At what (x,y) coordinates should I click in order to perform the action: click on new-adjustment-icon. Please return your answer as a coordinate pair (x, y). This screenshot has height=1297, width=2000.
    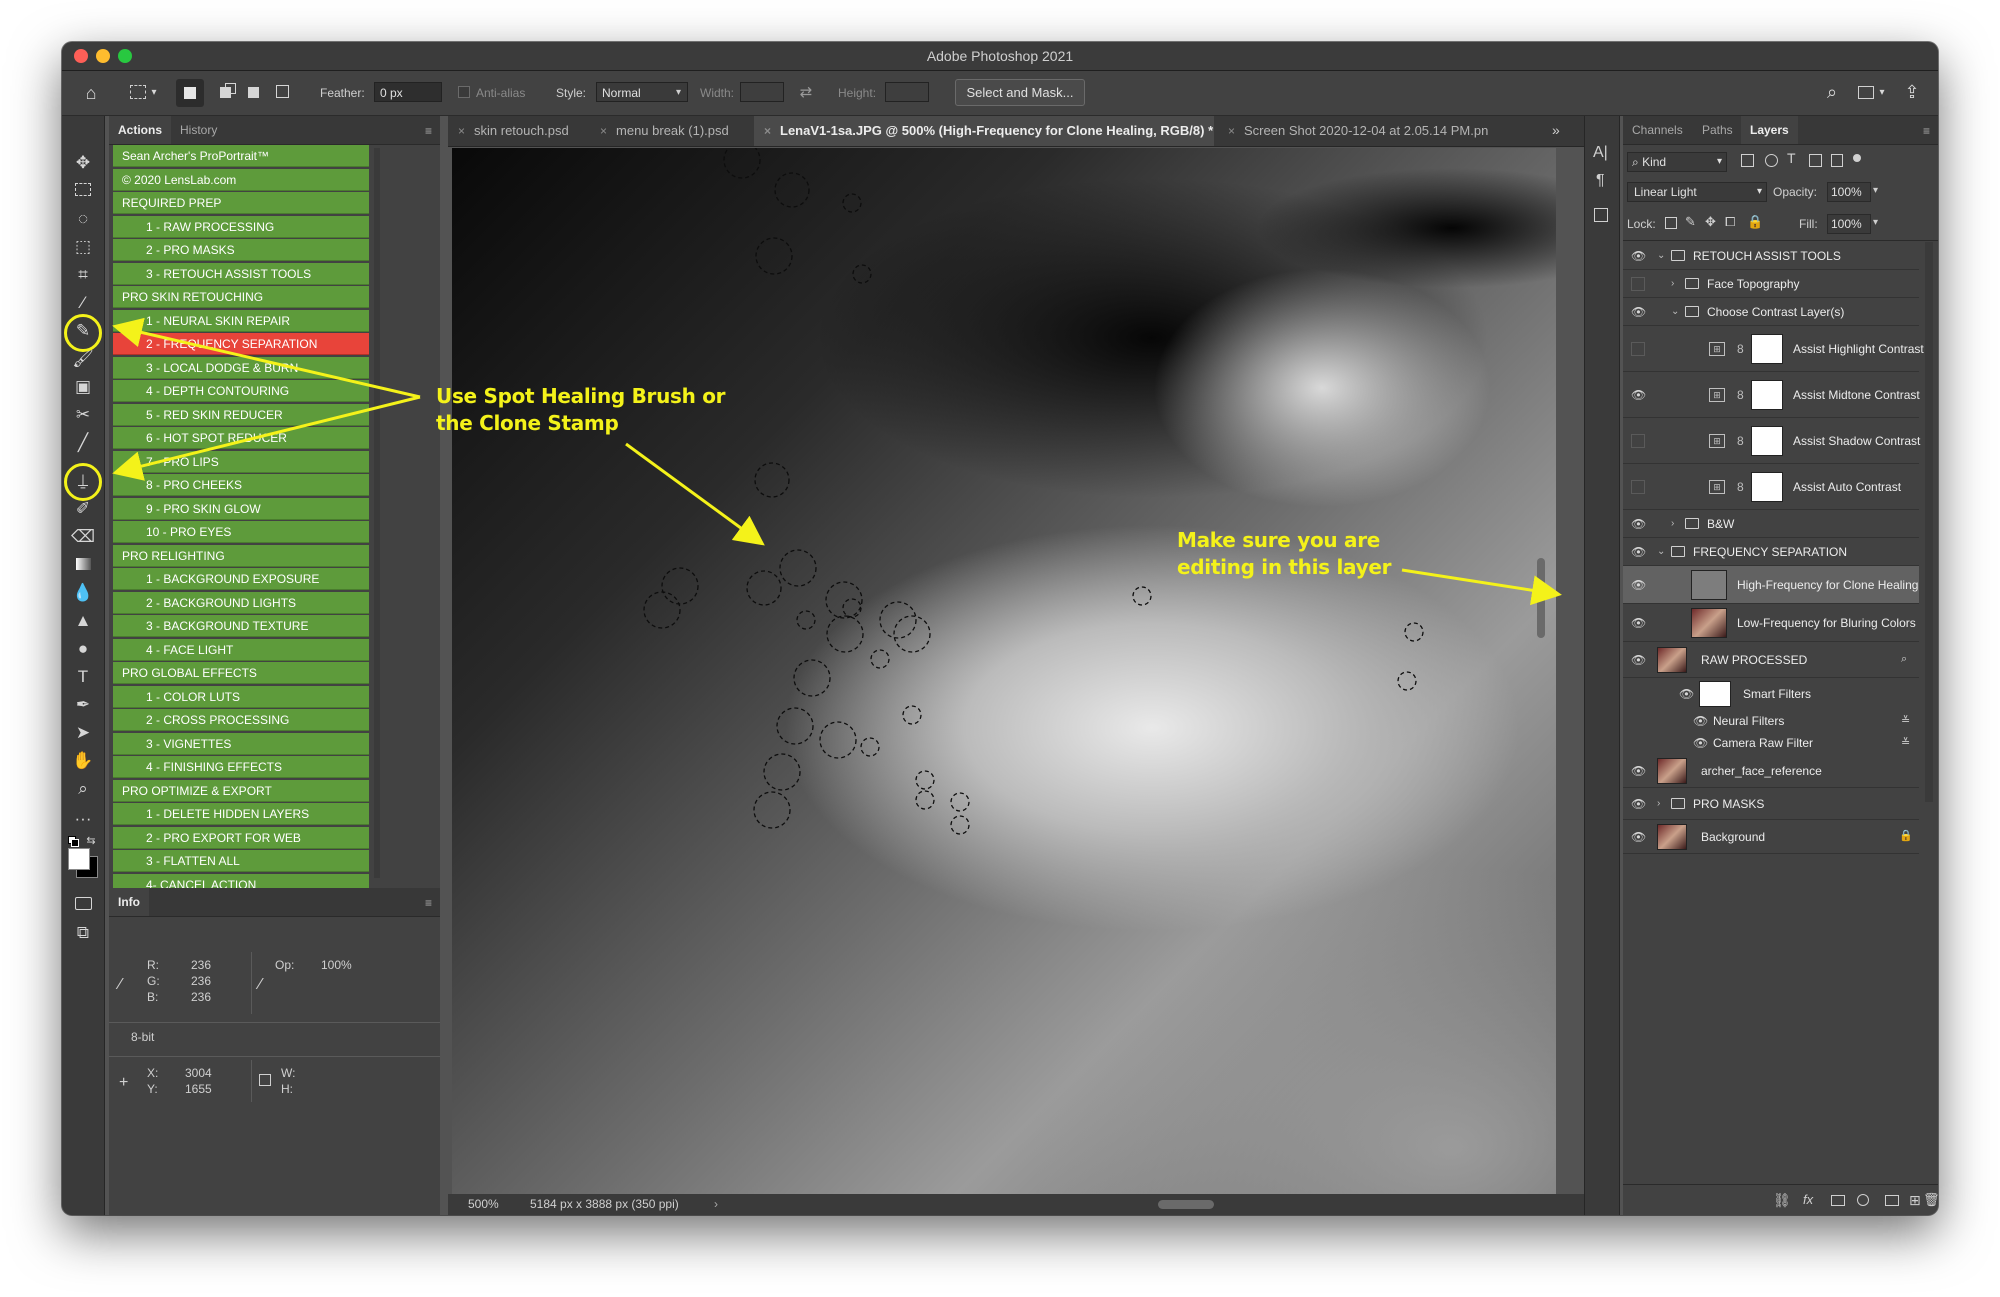
    Looking at the image, I should click on (1863, 1200).